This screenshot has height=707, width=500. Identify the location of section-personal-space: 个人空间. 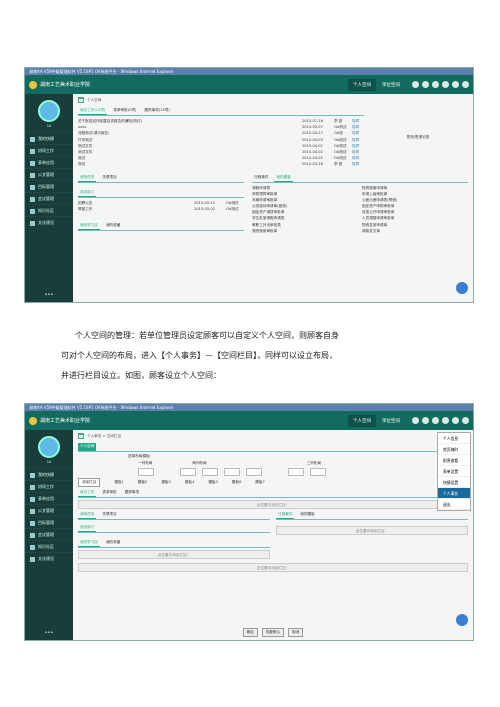
(87, 447).